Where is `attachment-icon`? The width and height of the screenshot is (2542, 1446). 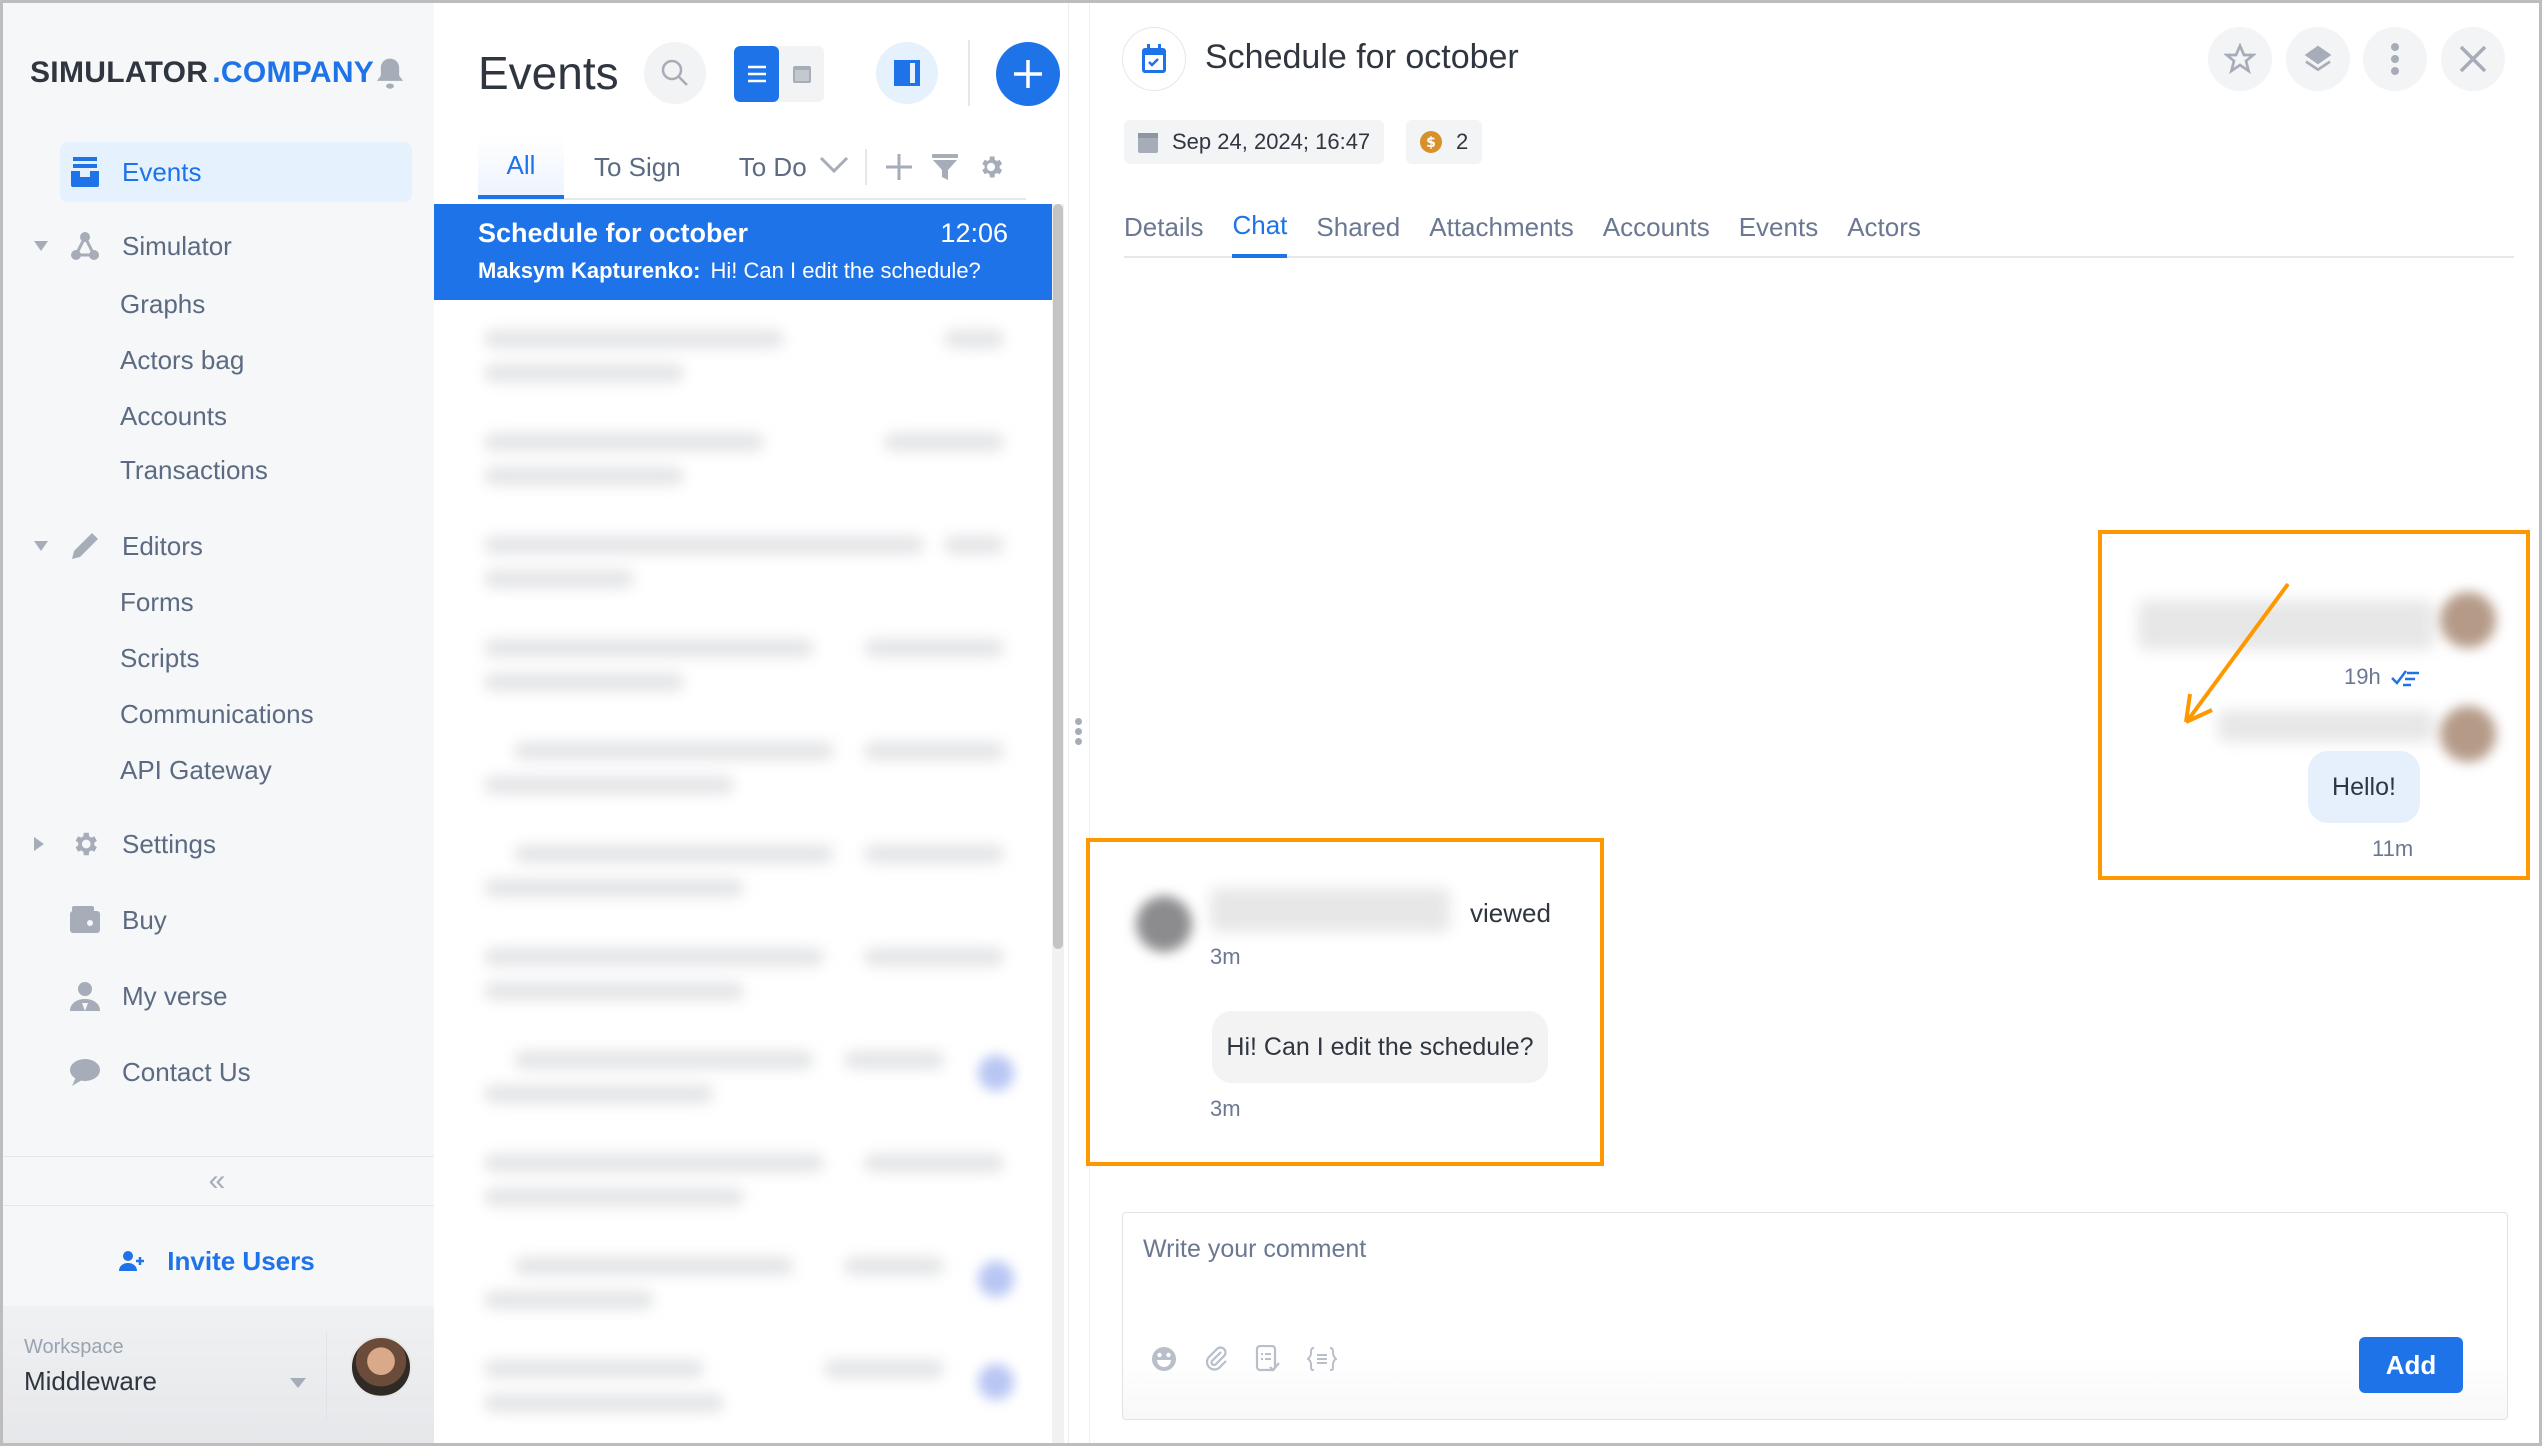
attachment-icon is located at coordinates (1216, 1359).